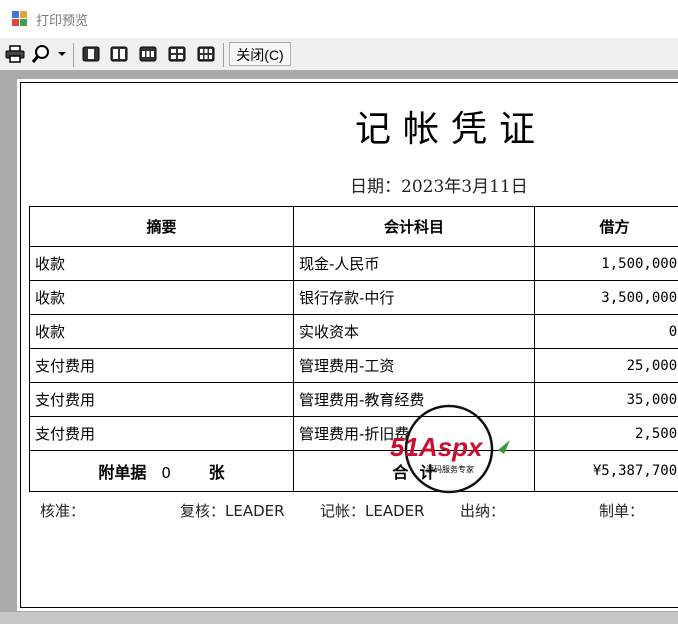 The image size is (678, 624). What do you see at coordinates (606, 365) in the screenshot?
I see `row-debit: 25,000.0` at bounding box center [606, 365].